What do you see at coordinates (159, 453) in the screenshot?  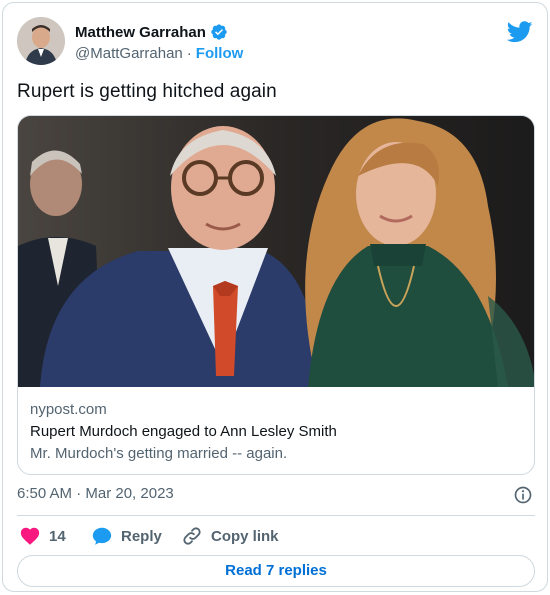 I see `link-description: Mr. Murdoch's getting married -- again.` at bounding box center [159, 453].